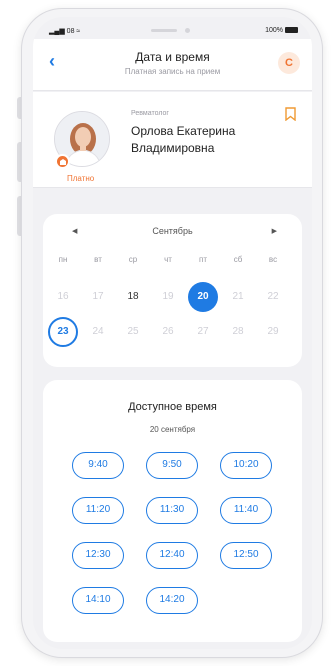 The image size is (333, 666). I want to click on weekday-label: вс, so click(273, 259).